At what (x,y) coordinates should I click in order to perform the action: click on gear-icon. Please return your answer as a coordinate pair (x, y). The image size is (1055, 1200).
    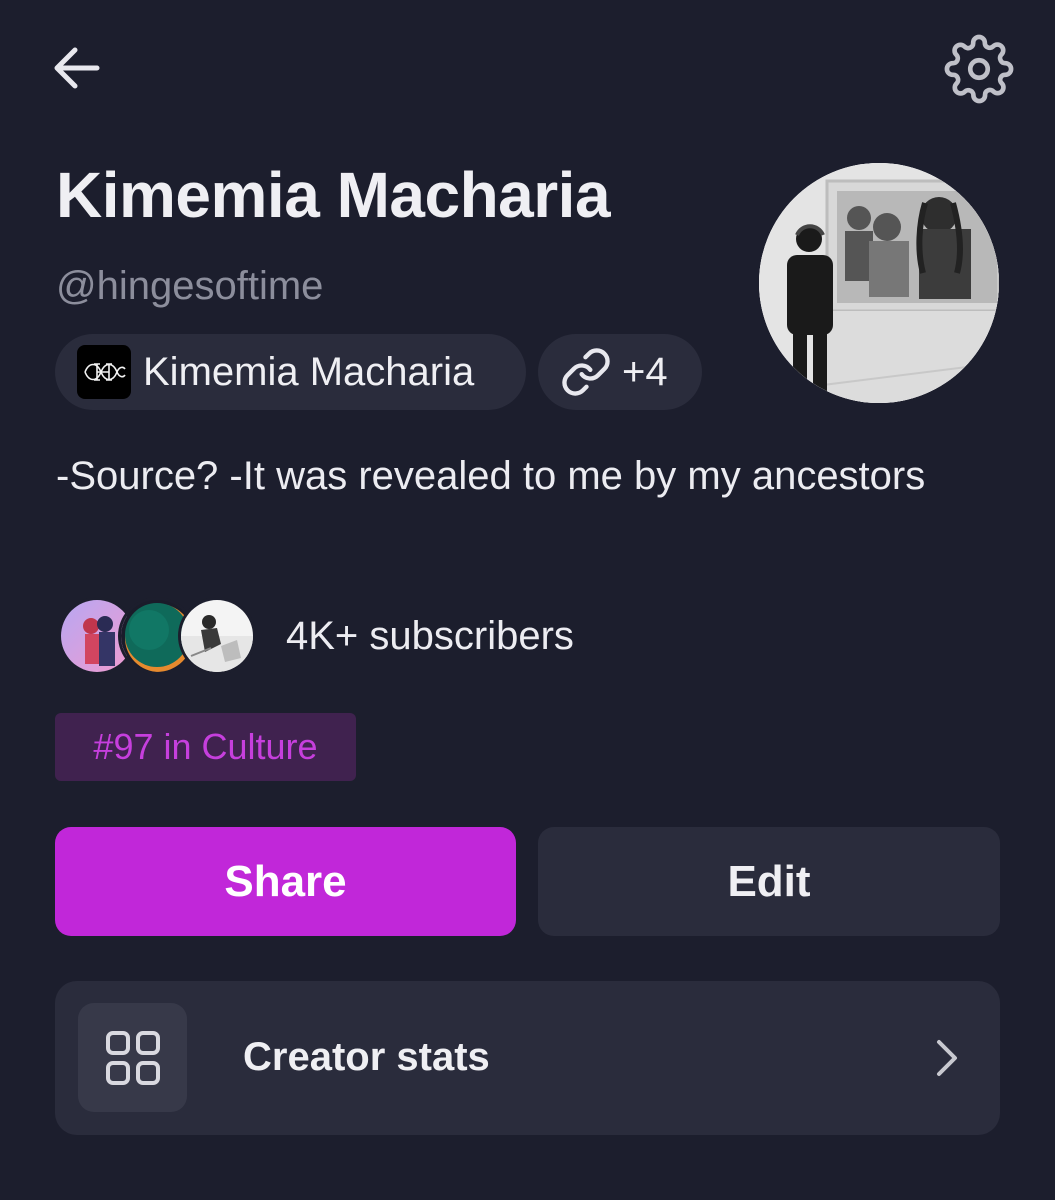
    Looking at the image, I should click on (979, 69).